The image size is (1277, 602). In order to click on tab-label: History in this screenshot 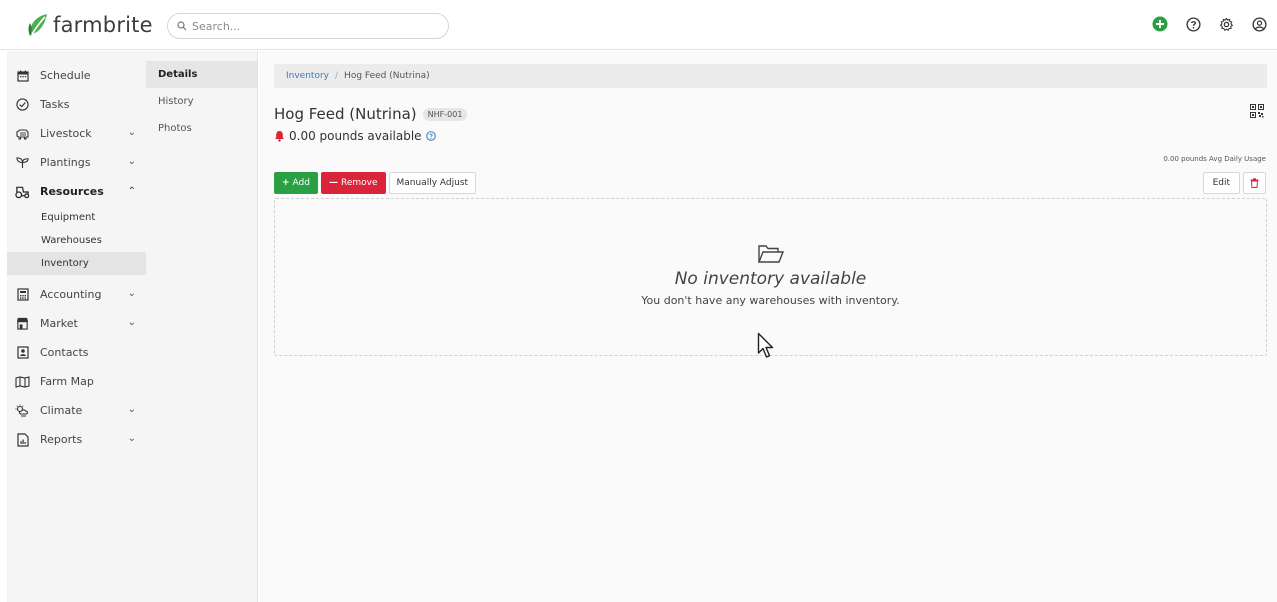, I will do `click(176, 101)`.